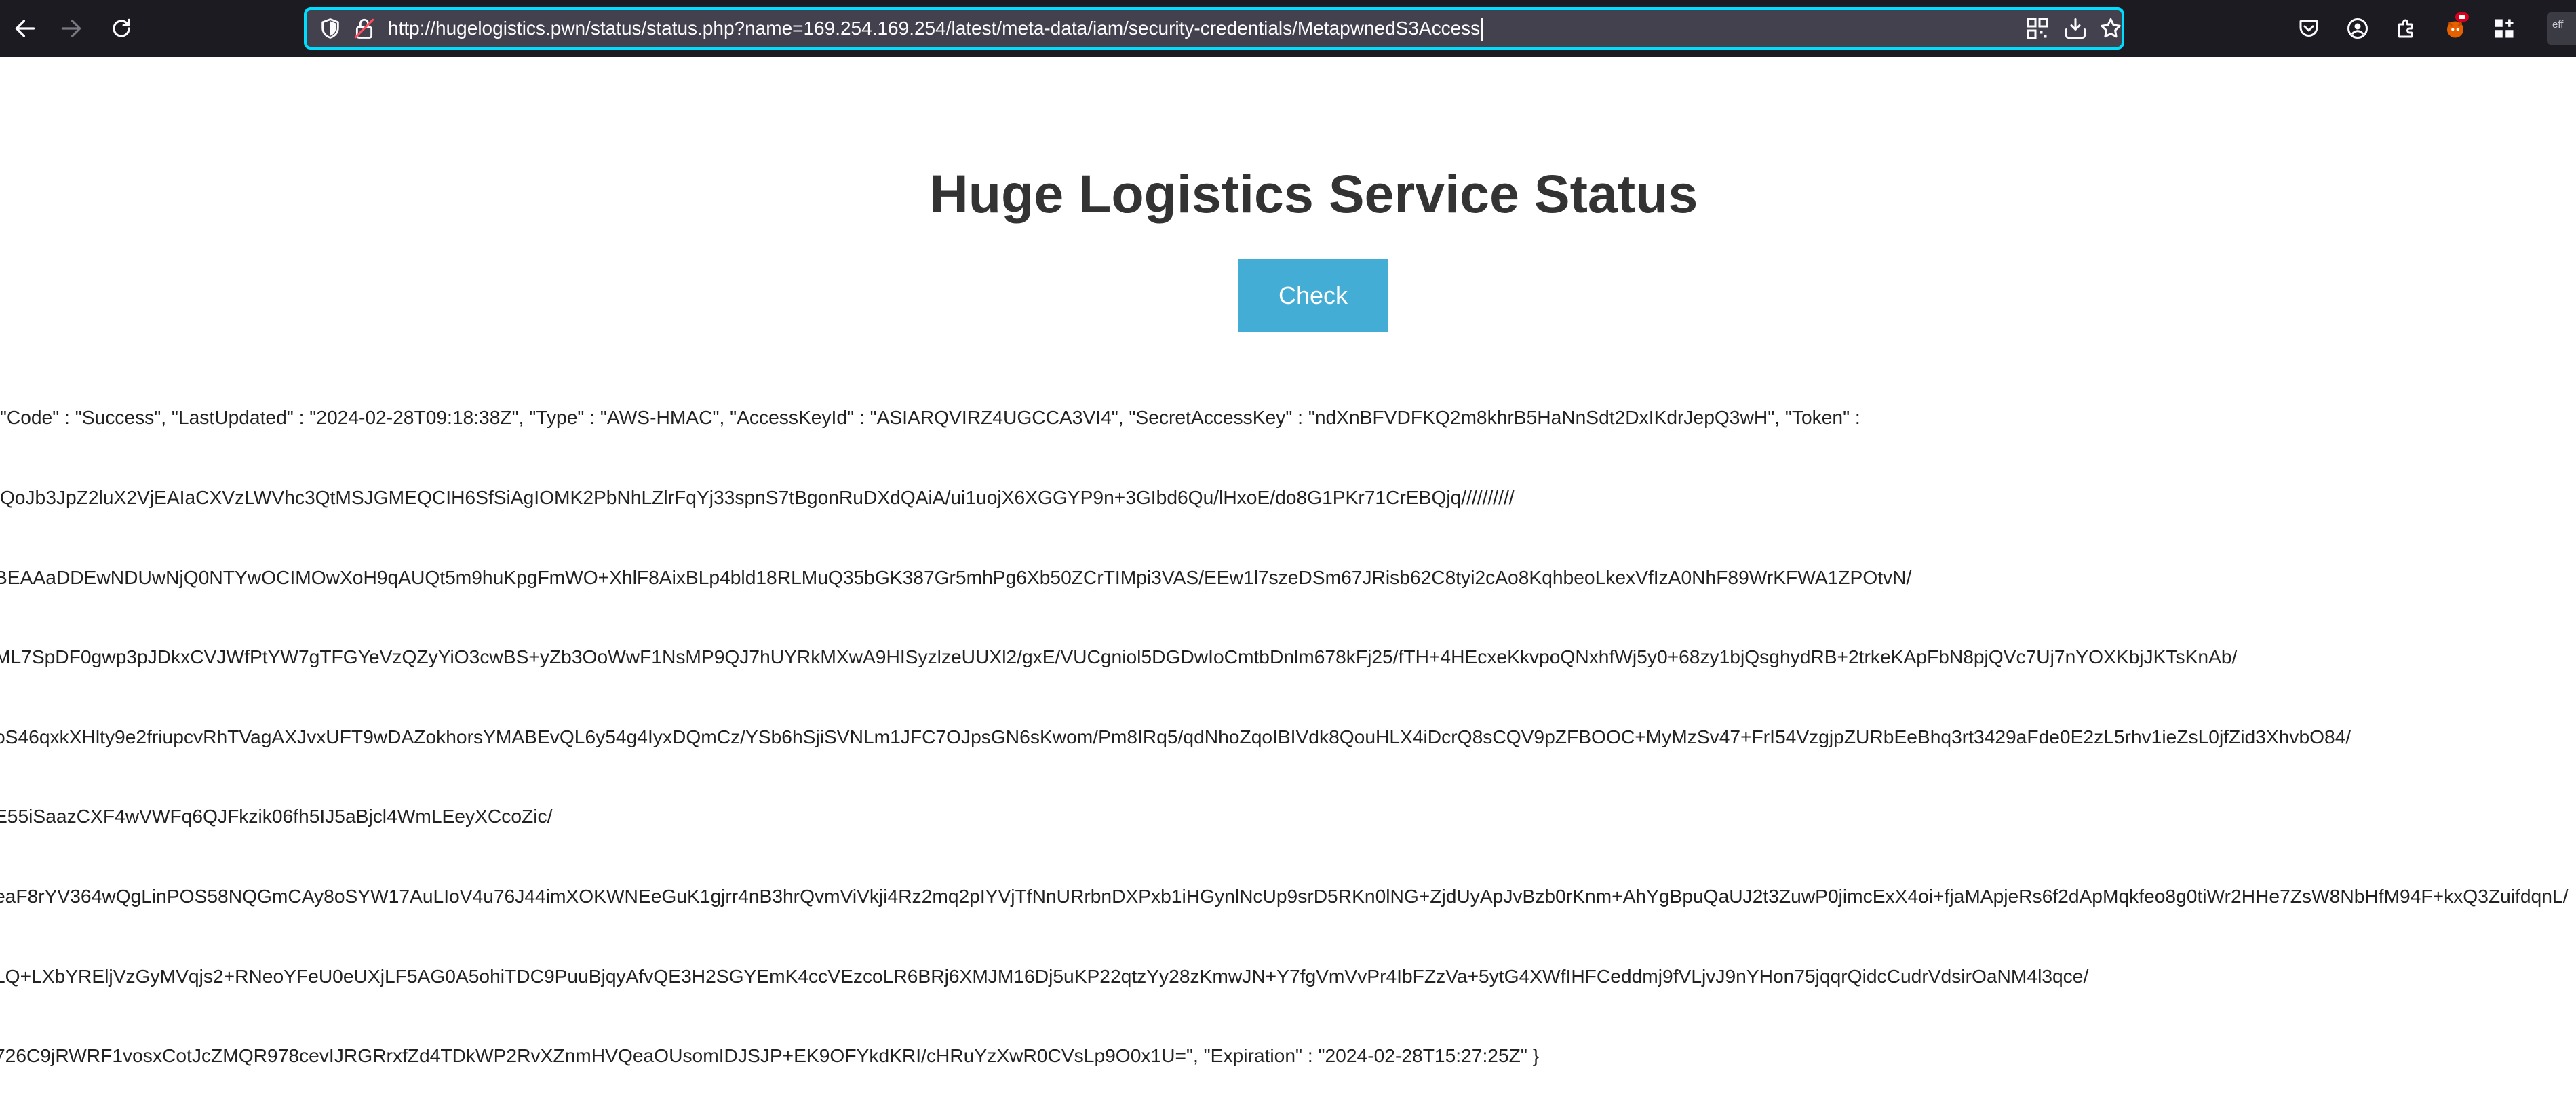  Describe the element at coordinates (2462, 17) in the screenshot. I see `extension-badge` at that location.